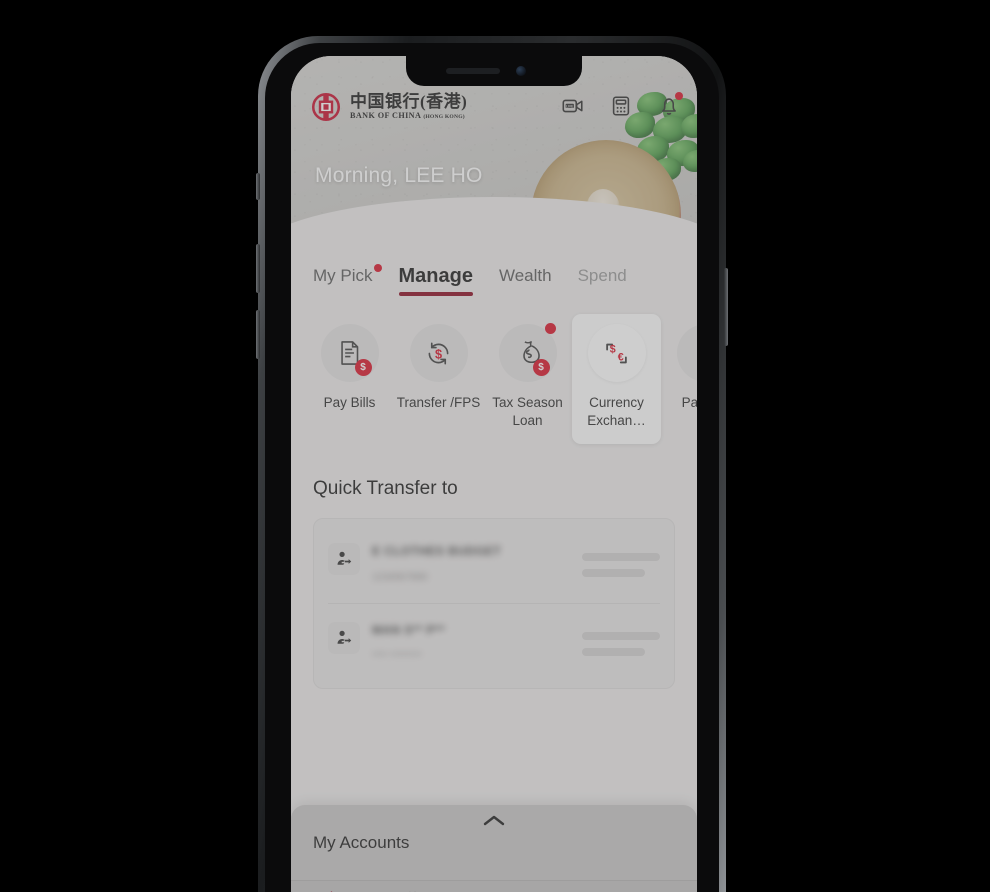 Image resolution: width=990 pixels, height=892 pixels. Describe the element at coordinates (258, 186) in the screenshot. I see `phone-mute-switch` at that location.